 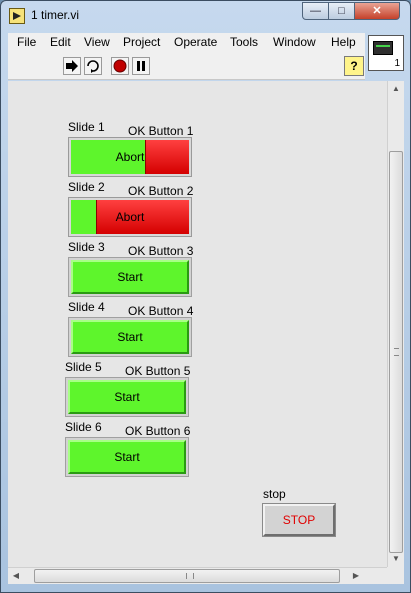 I want to click on menu-view: View, so click(x=97, y=42).